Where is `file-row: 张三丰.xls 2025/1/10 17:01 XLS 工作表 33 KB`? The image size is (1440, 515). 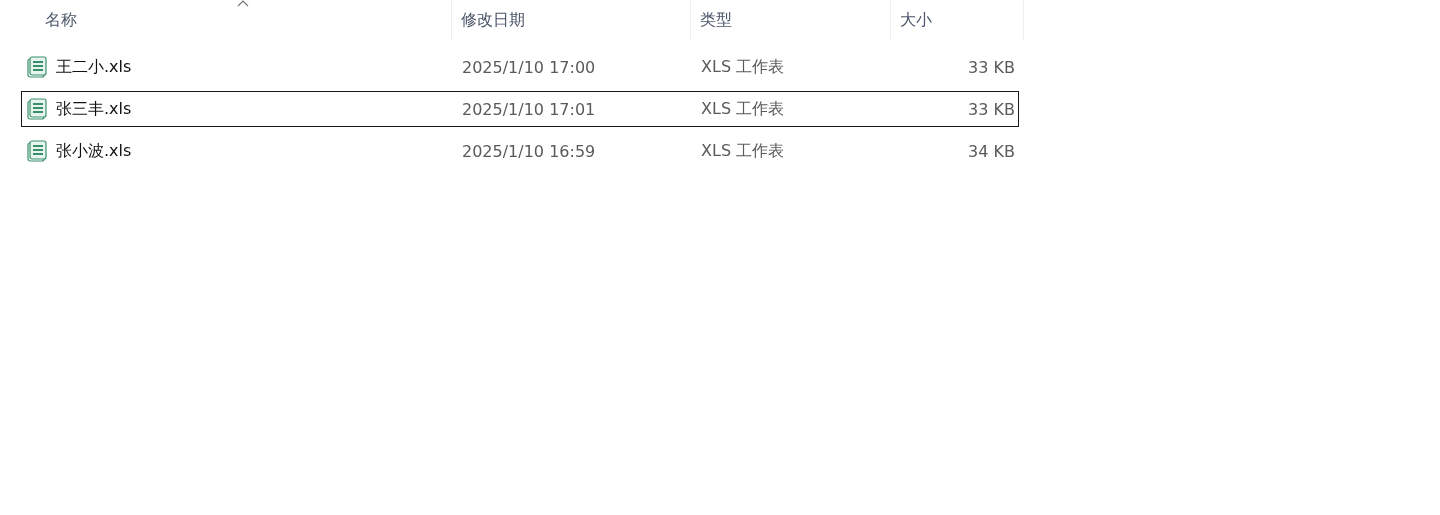 file-row: 张三丰.xls 2025/1/10 17:01 XLS 工作表 33 KB is located at coordinates (520, 109).